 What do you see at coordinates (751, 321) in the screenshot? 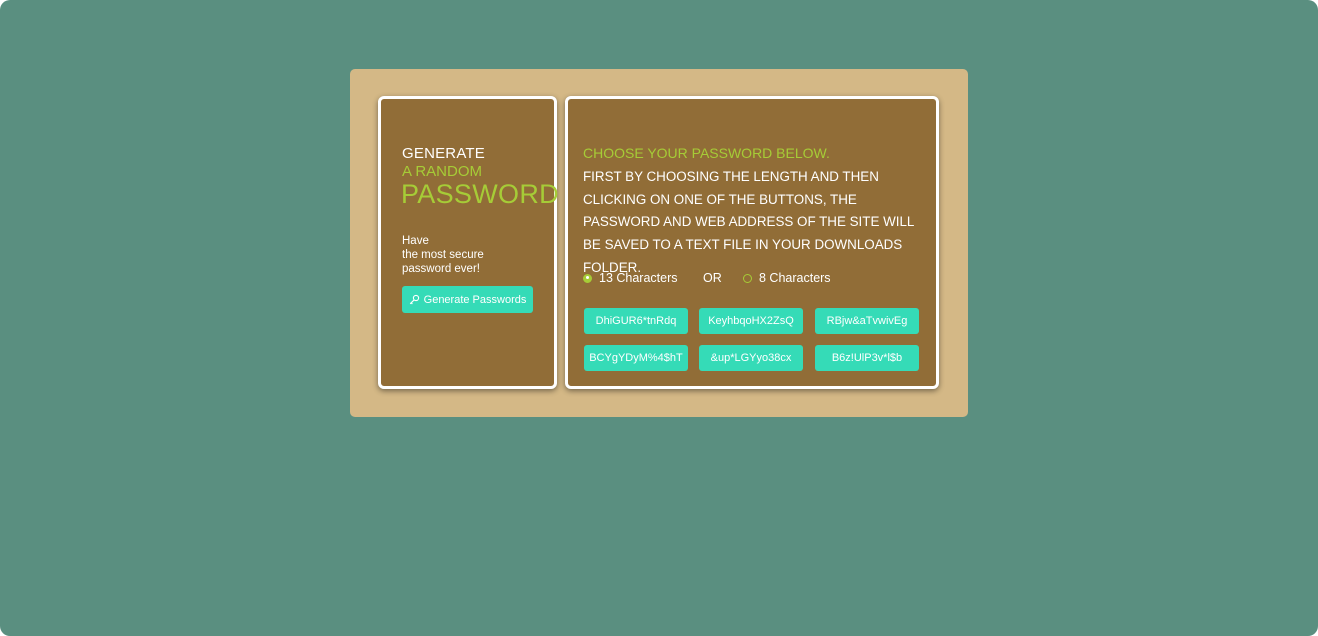
I see `password-button-2: KeyhbqoHX2ZsQ` at bounding box center [751, 321].